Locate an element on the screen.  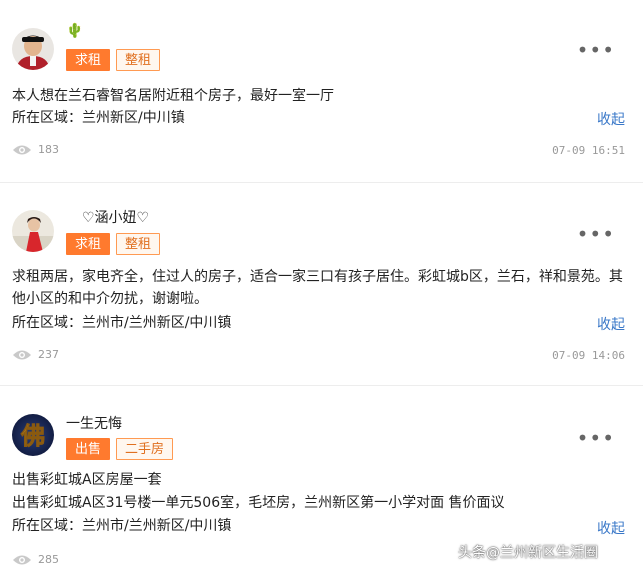
tag-for-sale: 出售 is located at coordinates (88, 449).